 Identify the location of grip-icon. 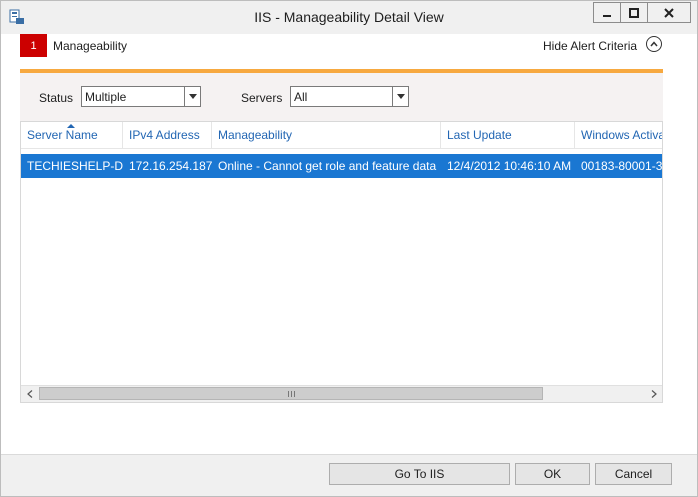
(291, 393).